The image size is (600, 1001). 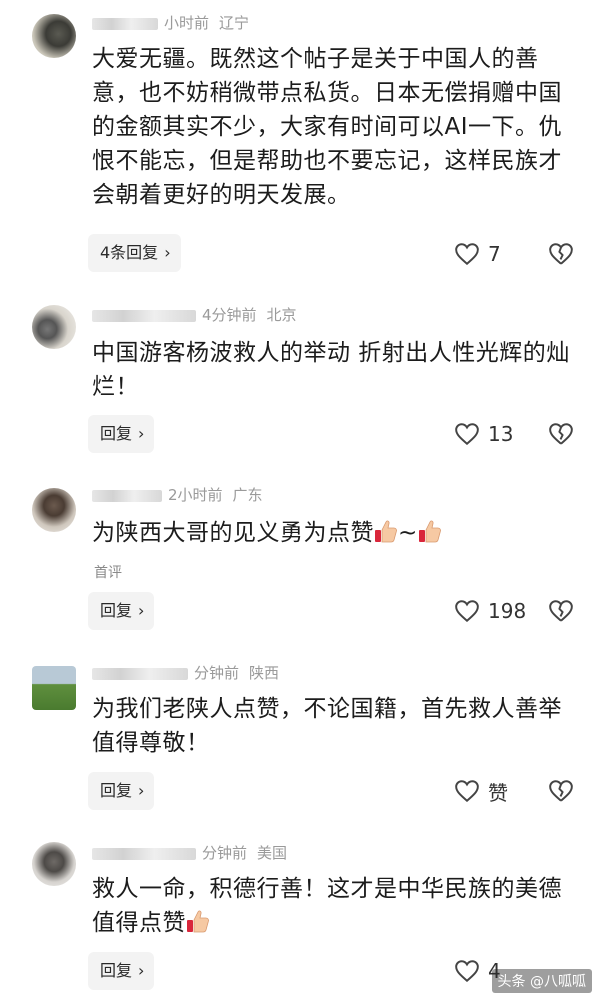 I want to click on view-replies-button: 4条回复 ›, so click(x=134, y=253).